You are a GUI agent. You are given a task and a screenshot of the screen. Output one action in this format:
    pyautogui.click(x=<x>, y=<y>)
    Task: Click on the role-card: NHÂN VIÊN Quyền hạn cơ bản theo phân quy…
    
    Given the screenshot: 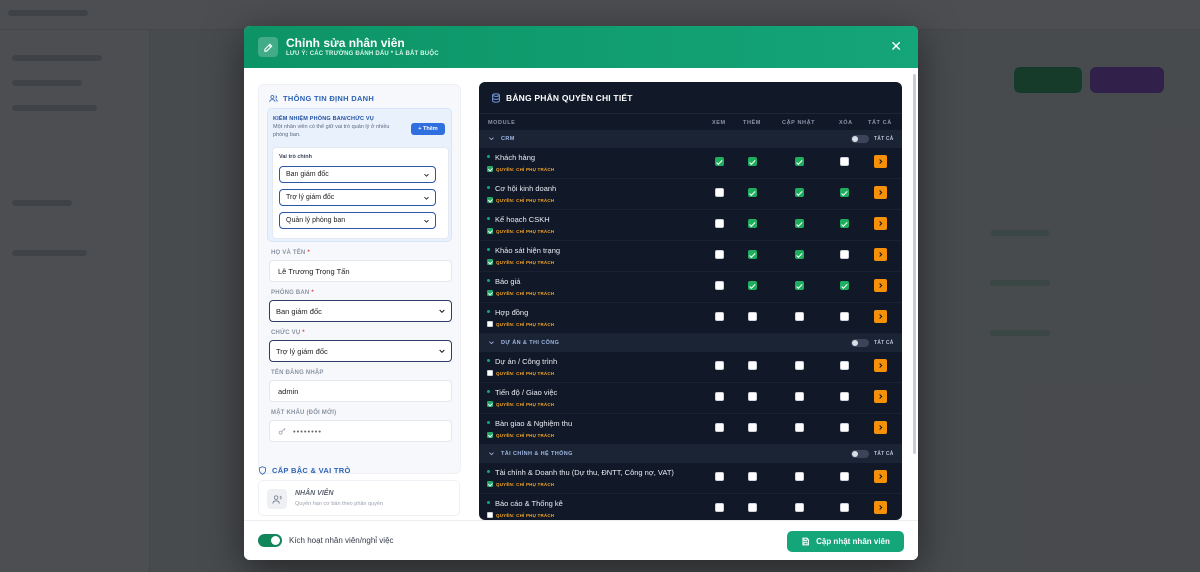 What is the action you would take?
    pyautogui.click(x=359, y=498)
    